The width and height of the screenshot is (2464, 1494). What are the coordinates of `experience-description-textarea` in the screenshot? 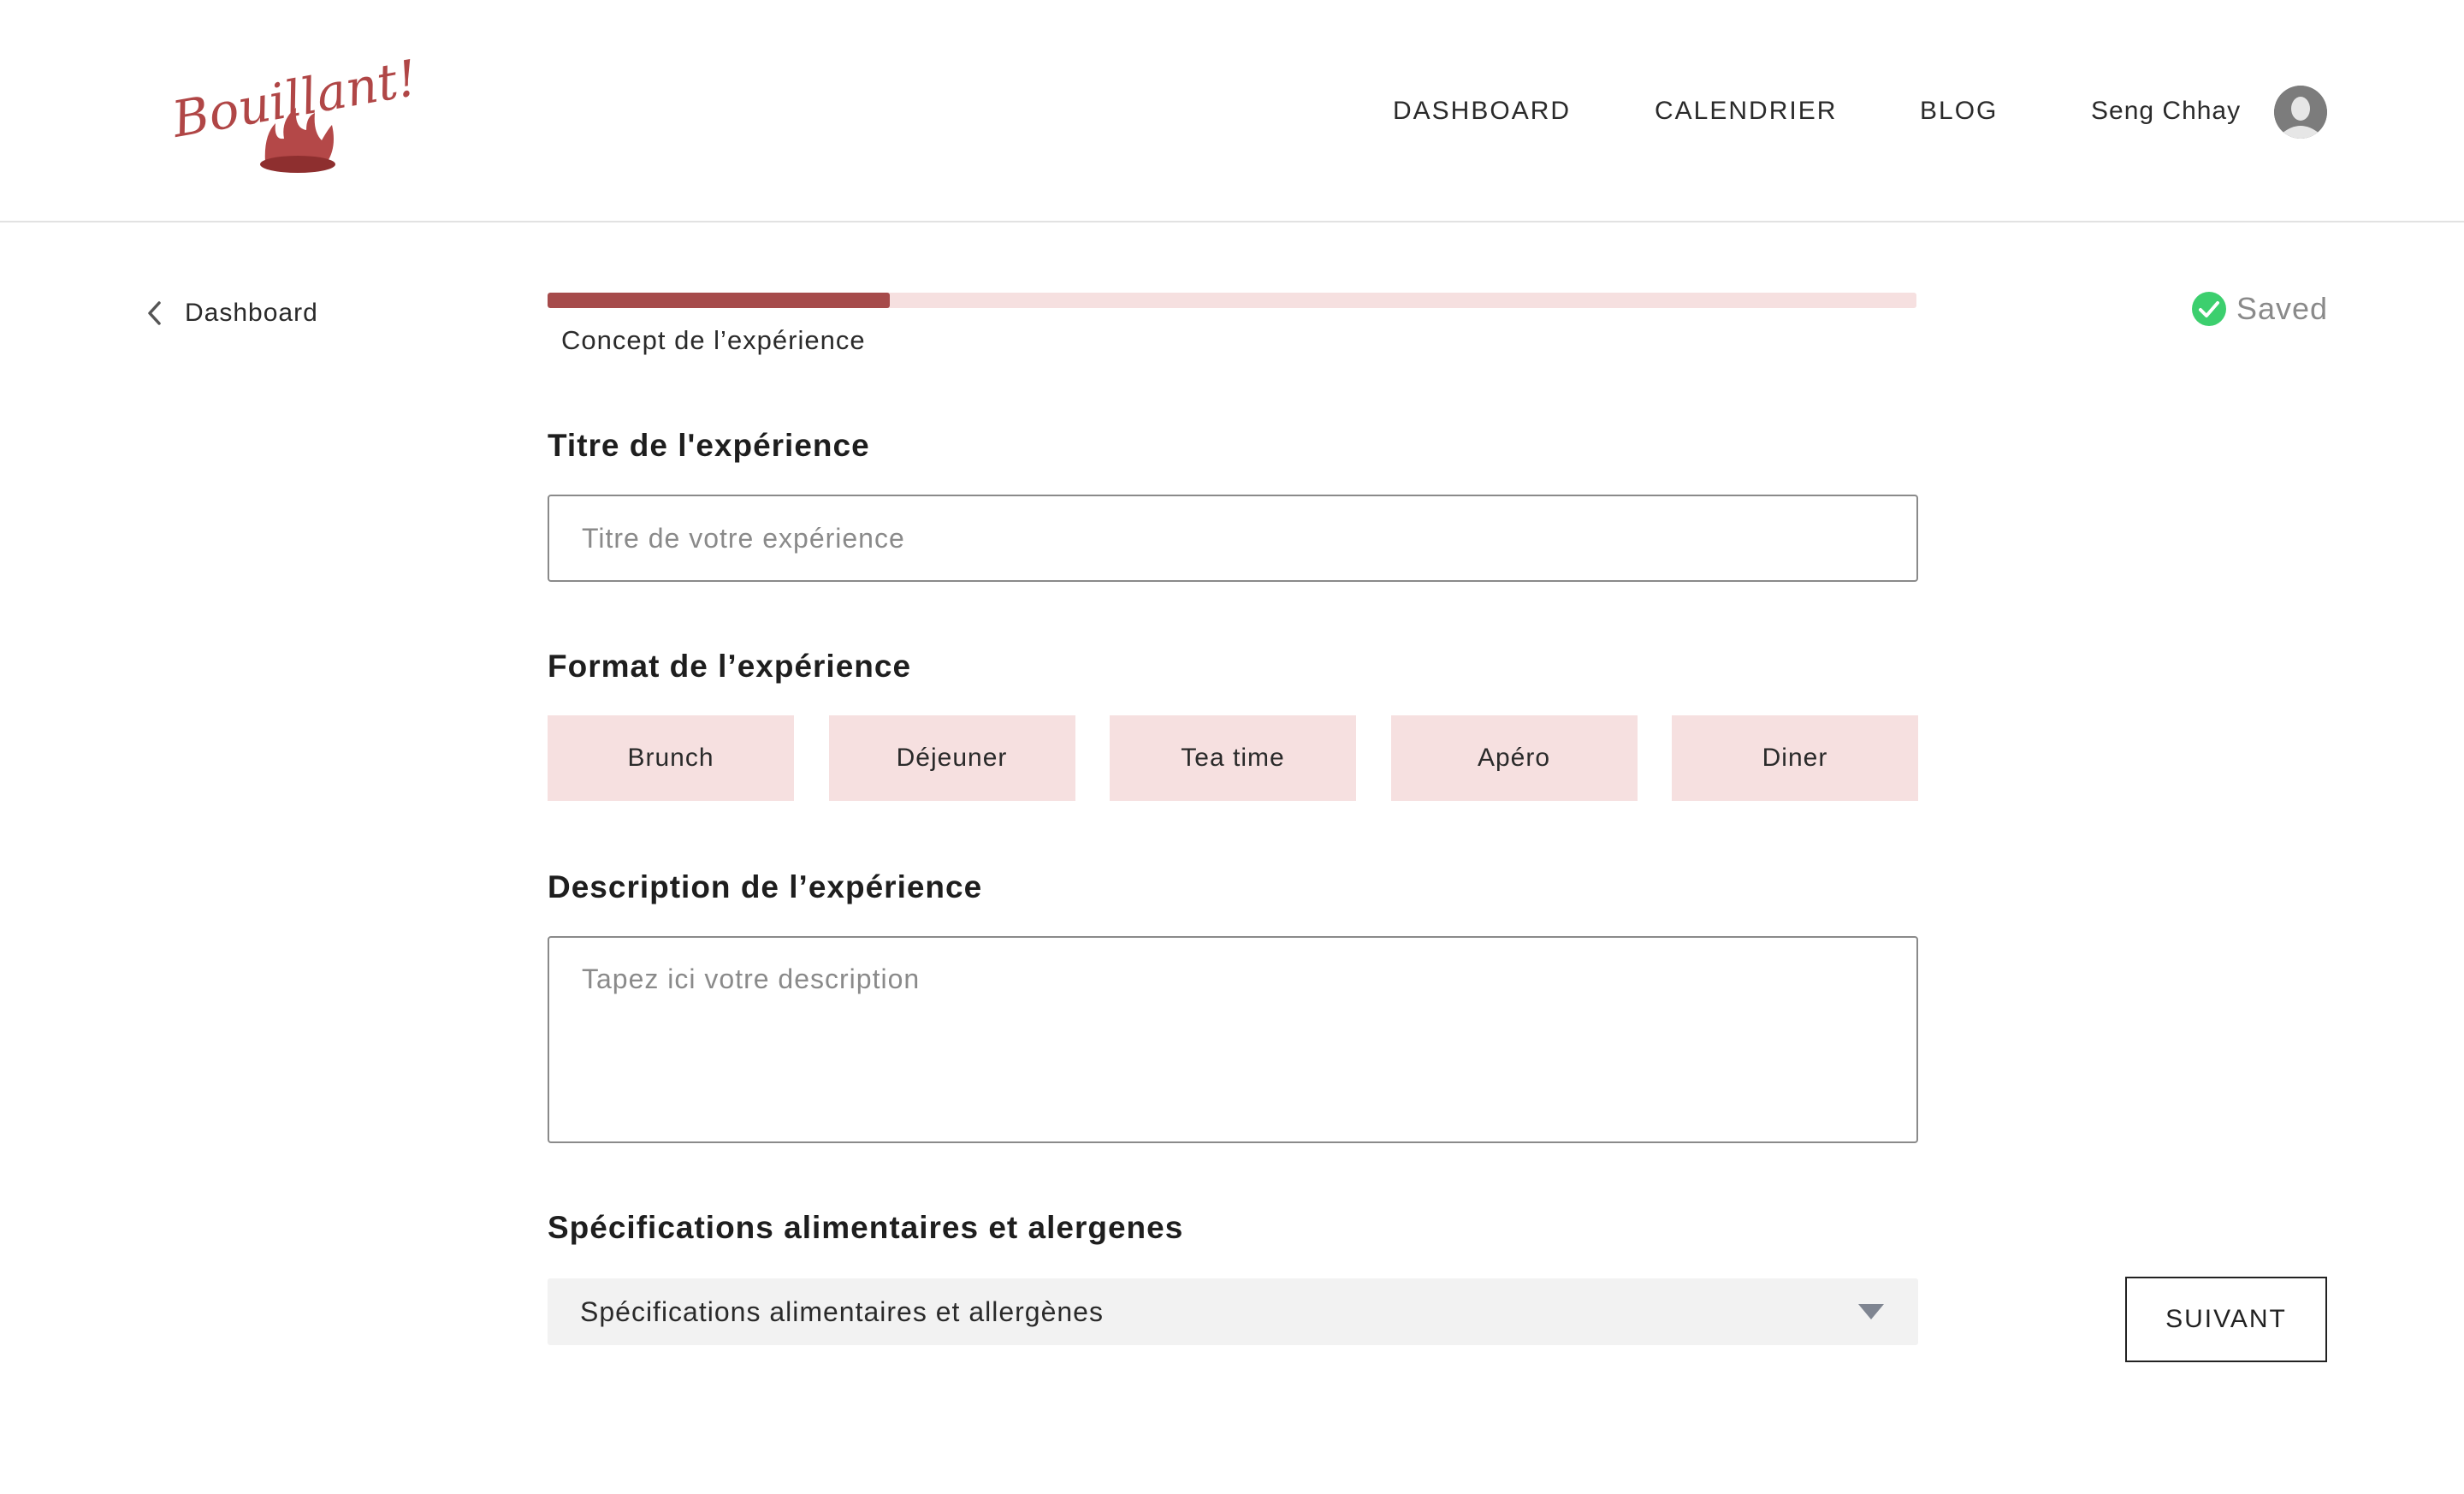 It's located at (1233, 1039).